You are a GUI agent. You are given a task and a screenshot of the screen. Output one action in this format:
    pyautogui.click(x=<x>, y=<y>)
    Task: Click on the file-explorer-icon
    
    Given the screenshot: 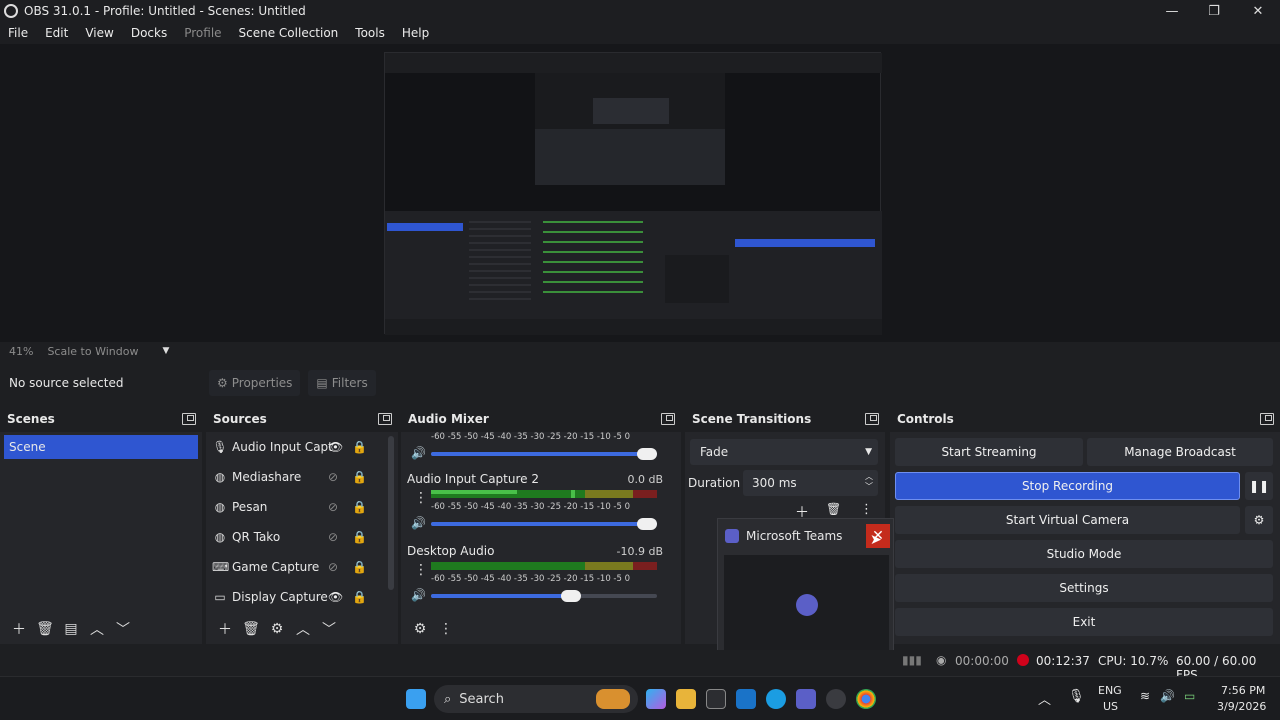 What is the action you would take?
    pyautogui.click(x=686, y=699)
    